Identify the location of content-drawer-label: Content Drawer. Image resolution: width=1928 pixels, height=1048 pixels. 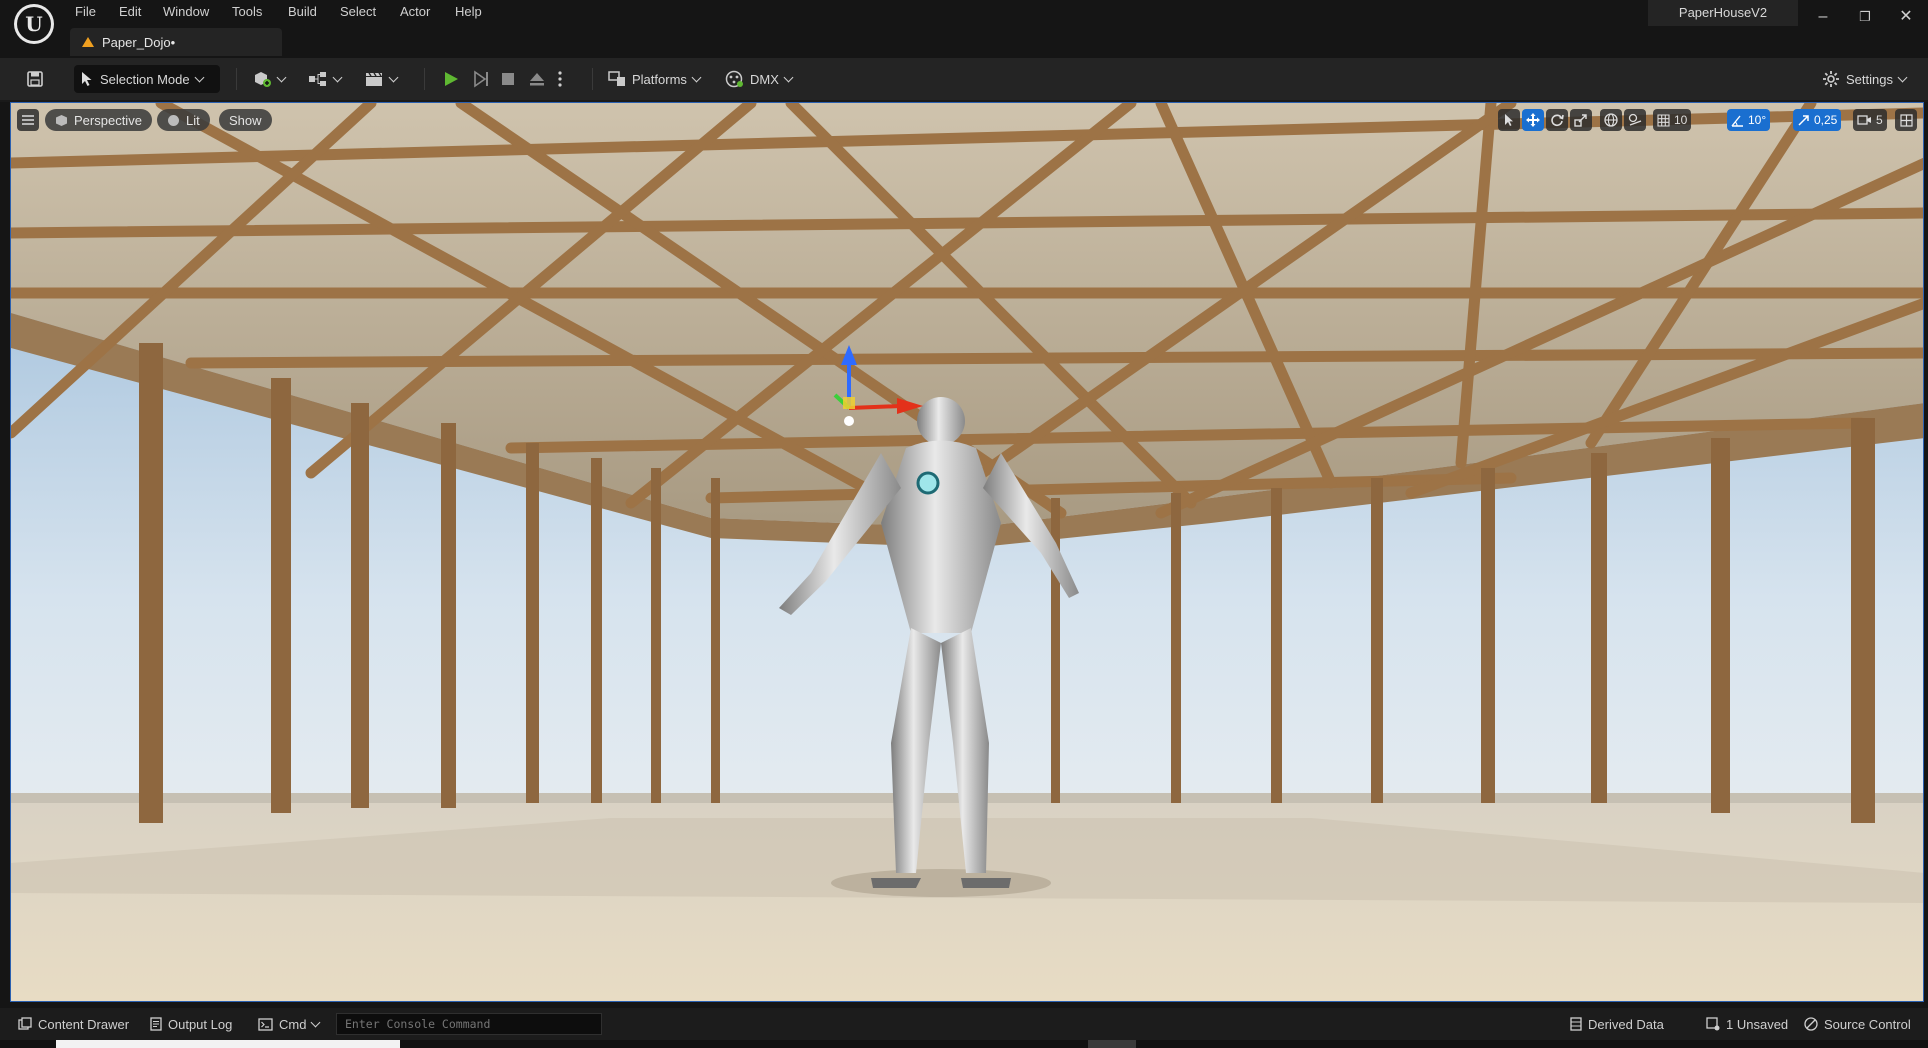
(84, 1024).